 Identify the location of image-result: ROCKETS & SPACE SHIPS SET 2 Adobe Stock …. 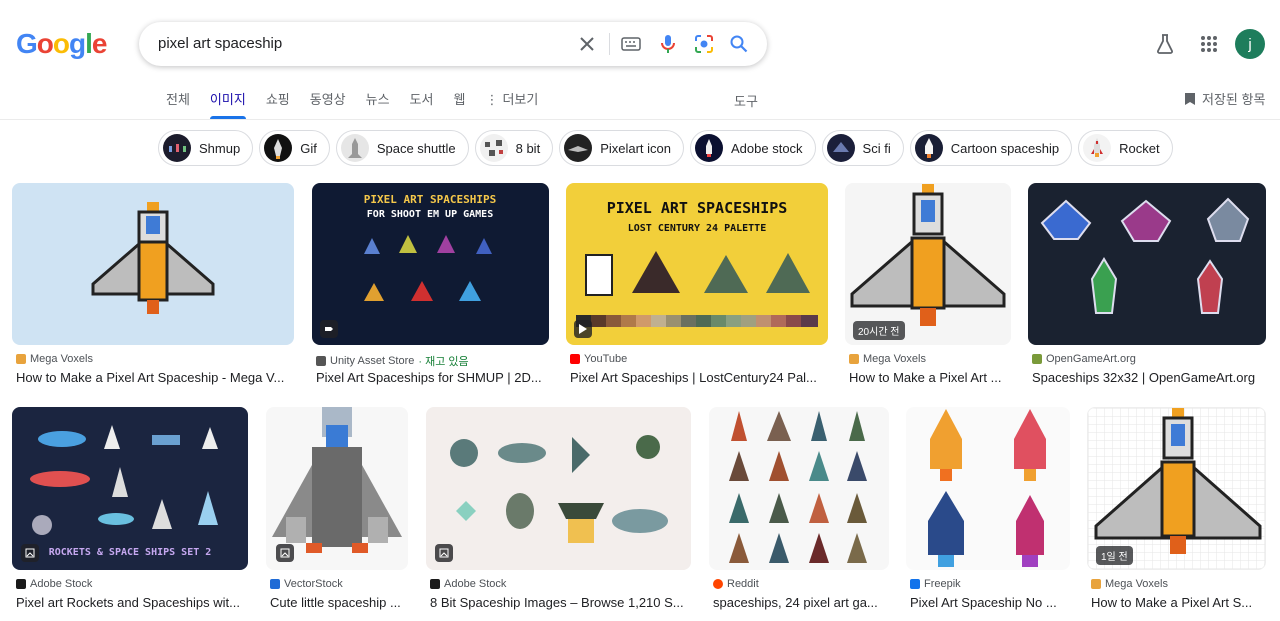
(130, 512).